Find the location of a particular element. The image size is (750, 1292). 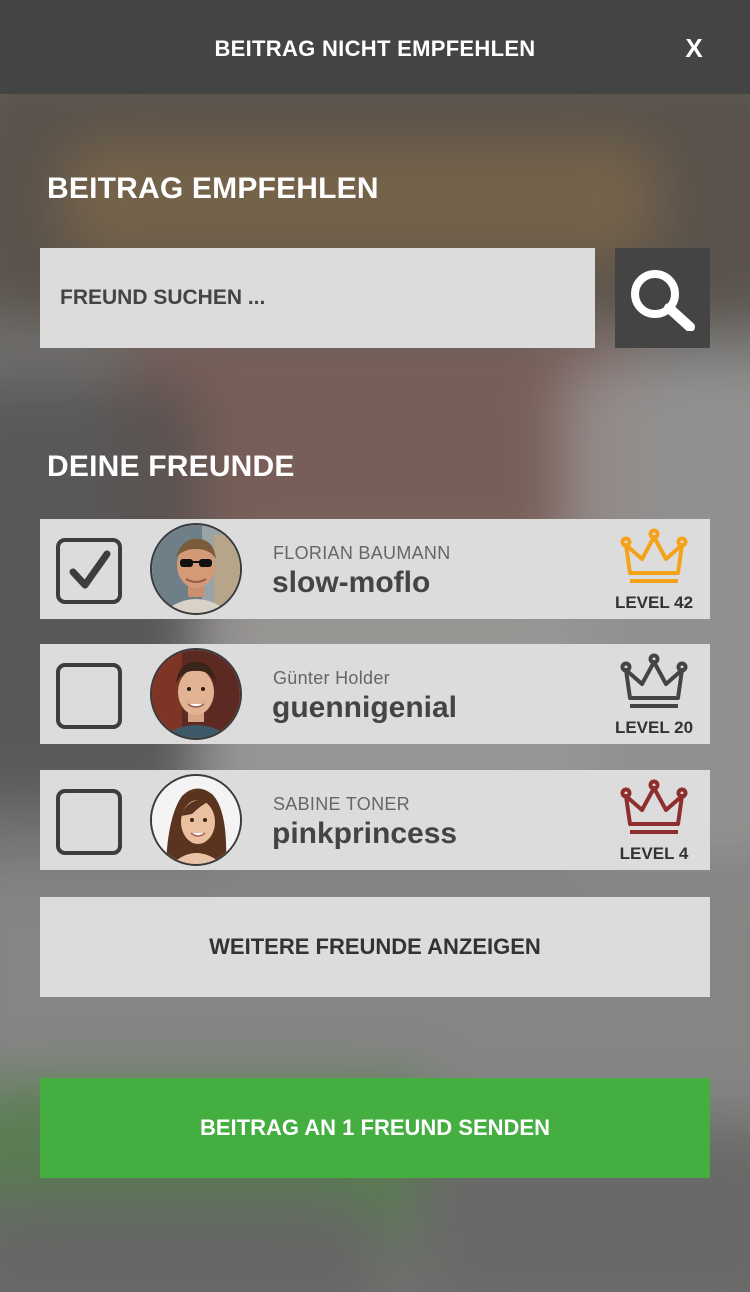

friend-row: SABINE TONER pinkprincess LEVEL 4 is located at coordinates (375, 820).